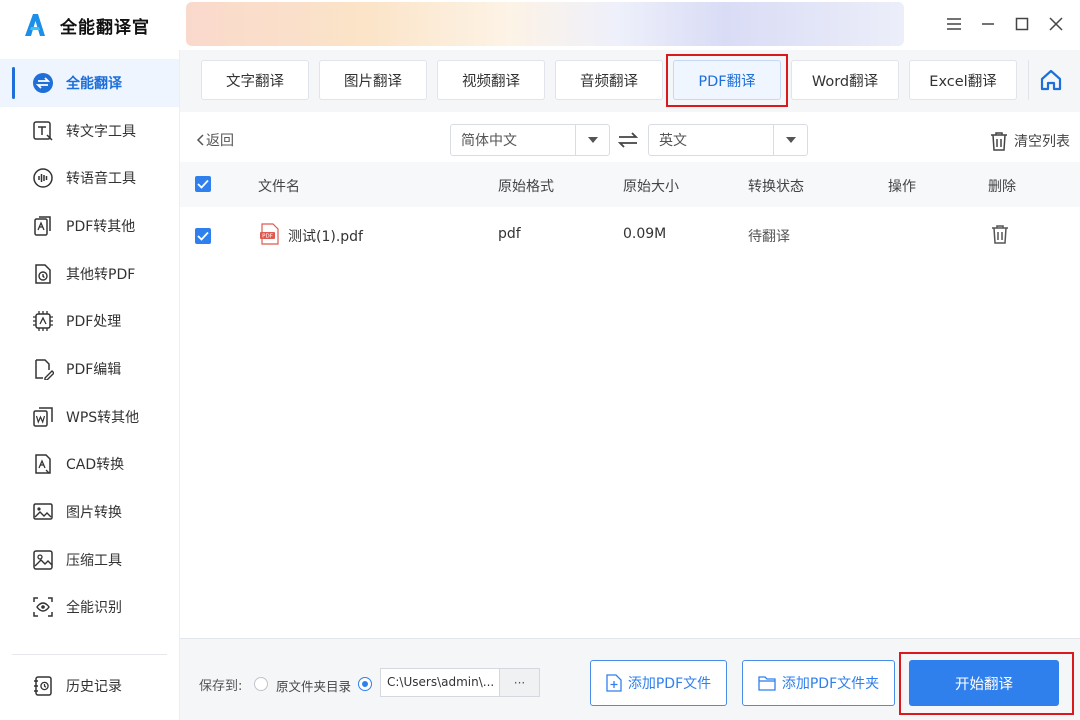 The image size is (1080, 720). Describe the element at coordinates (1022, 24) in the screenshot. I see `maximize-icon` at that location.